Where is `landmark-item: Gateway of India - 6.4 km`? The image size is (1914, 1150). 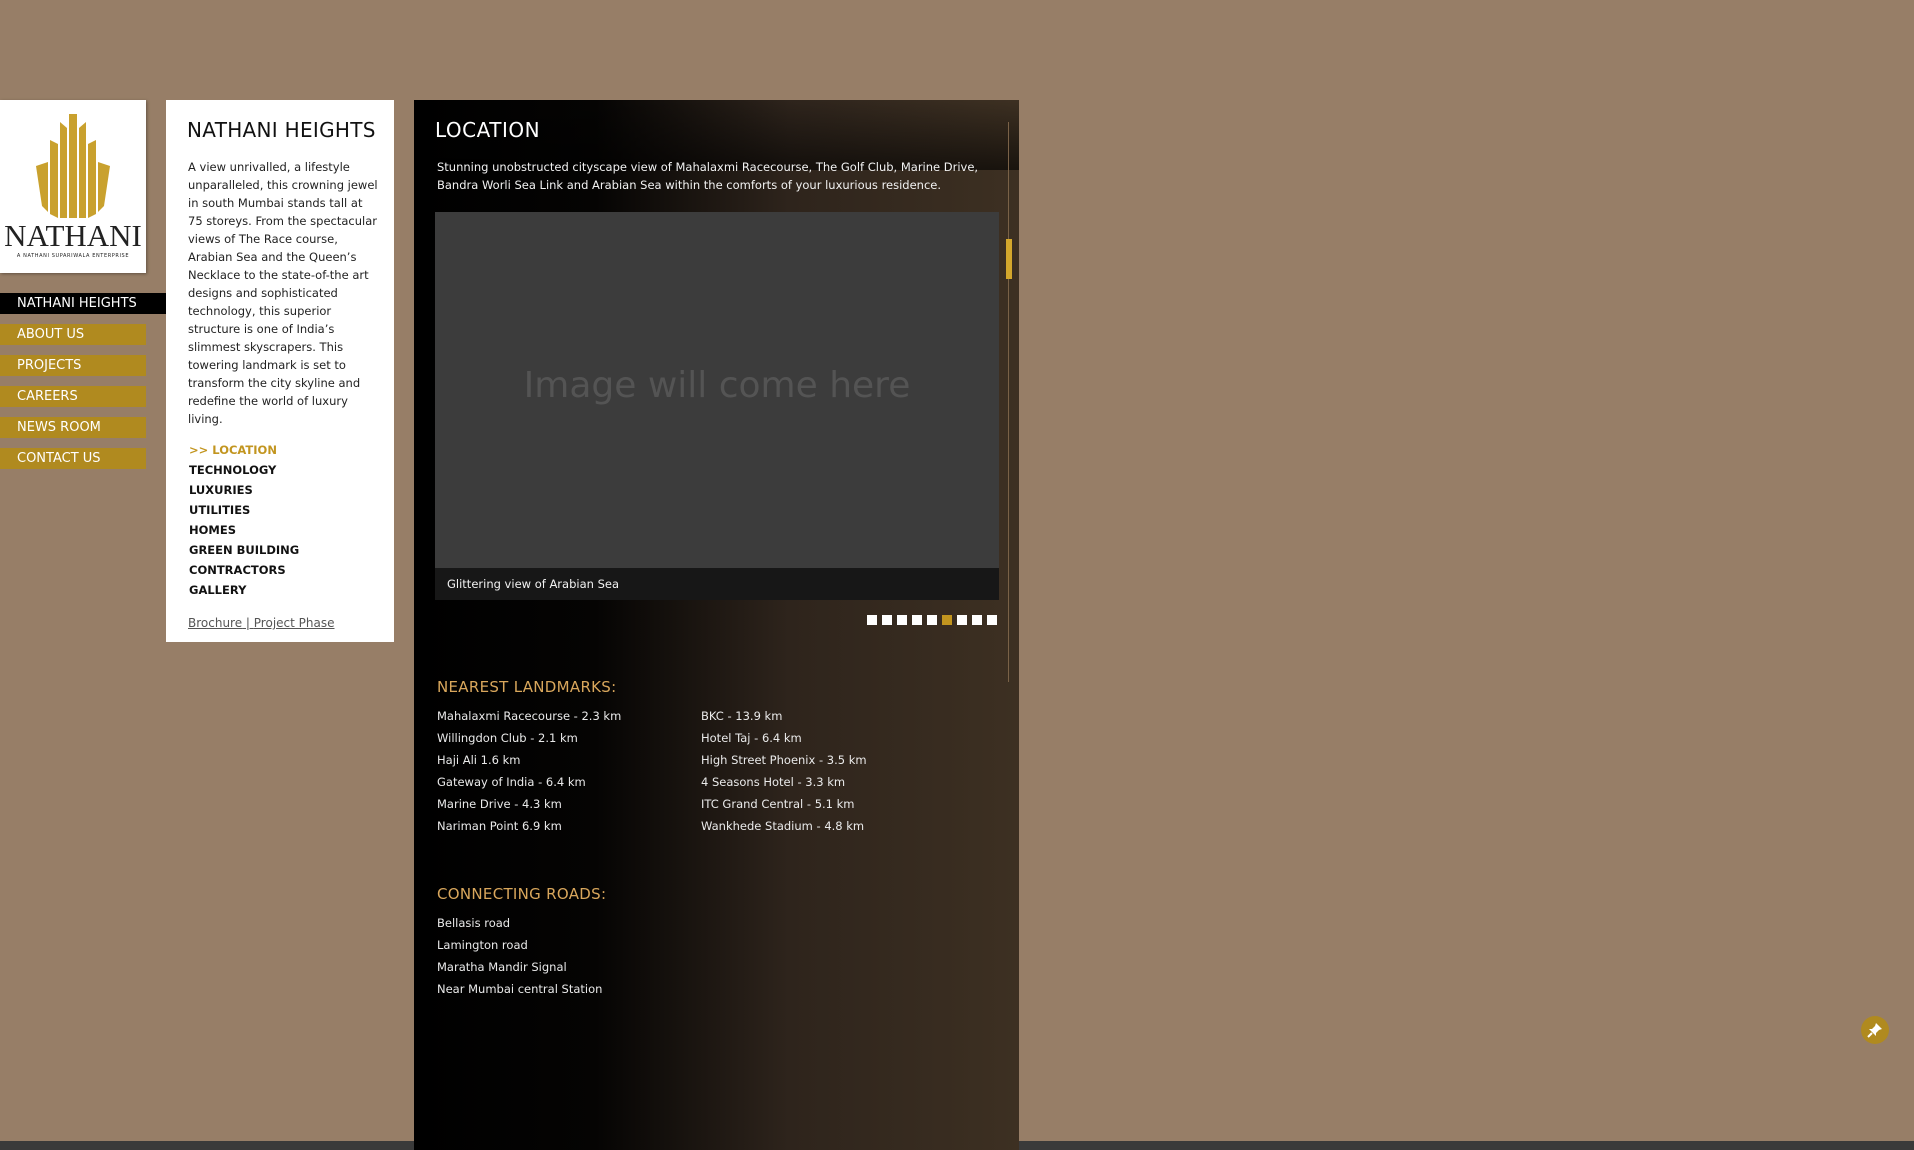
landmark-item: Gateway of India - 6.4 km is located at coordinates (511, 782).